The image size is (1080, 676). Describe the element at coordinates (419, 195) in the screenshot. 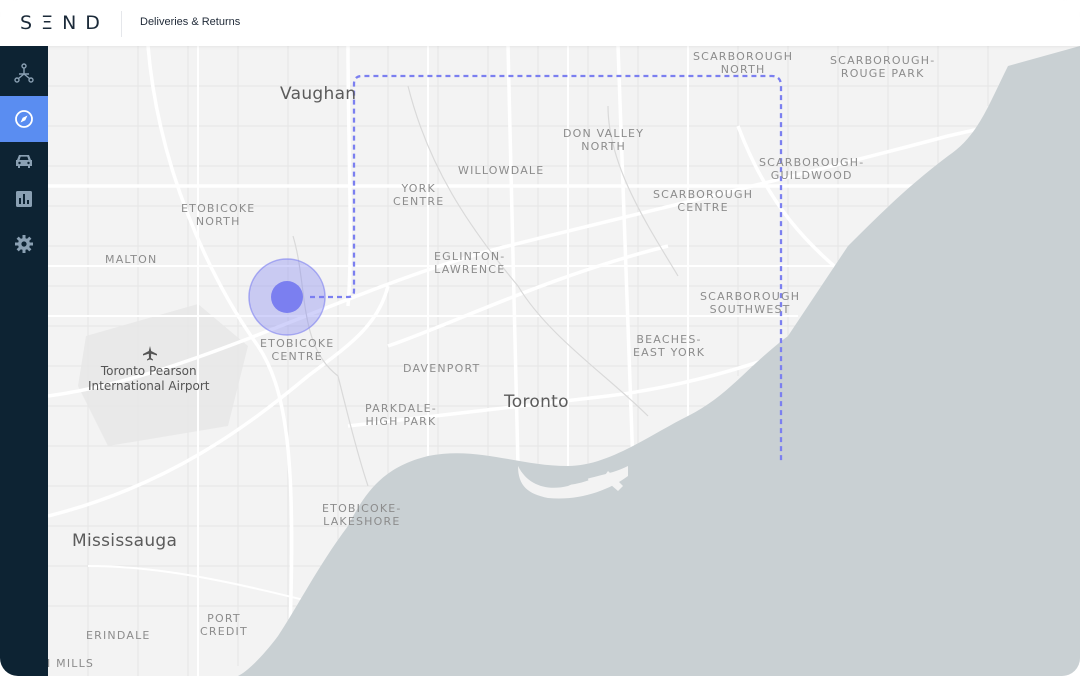

I see `area-label-york-centre: YORK CENTRE` at that location.